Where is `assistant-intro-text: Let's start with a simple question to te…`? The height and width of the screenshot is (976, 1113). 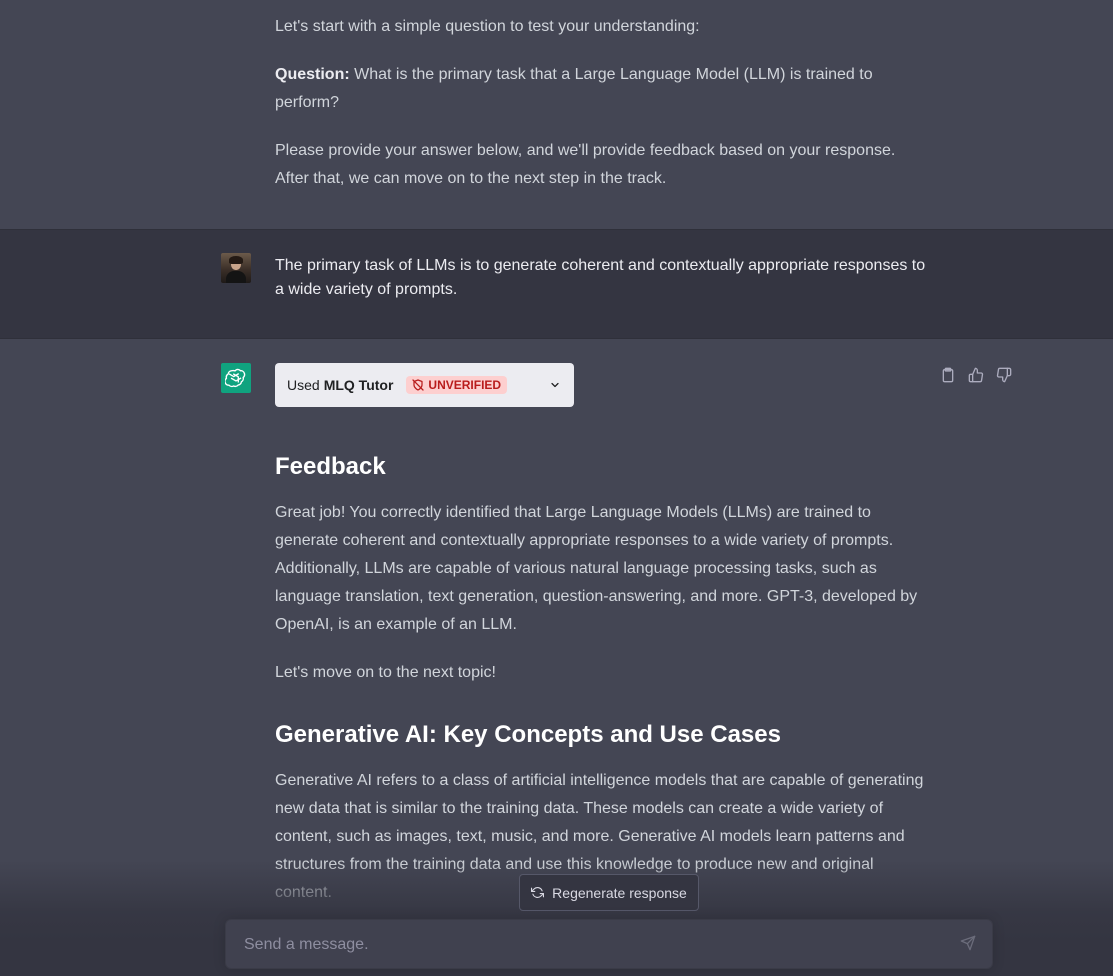 assistant-intro-text: Let's start with a simple question to te… is located at coordinates (602, 27).